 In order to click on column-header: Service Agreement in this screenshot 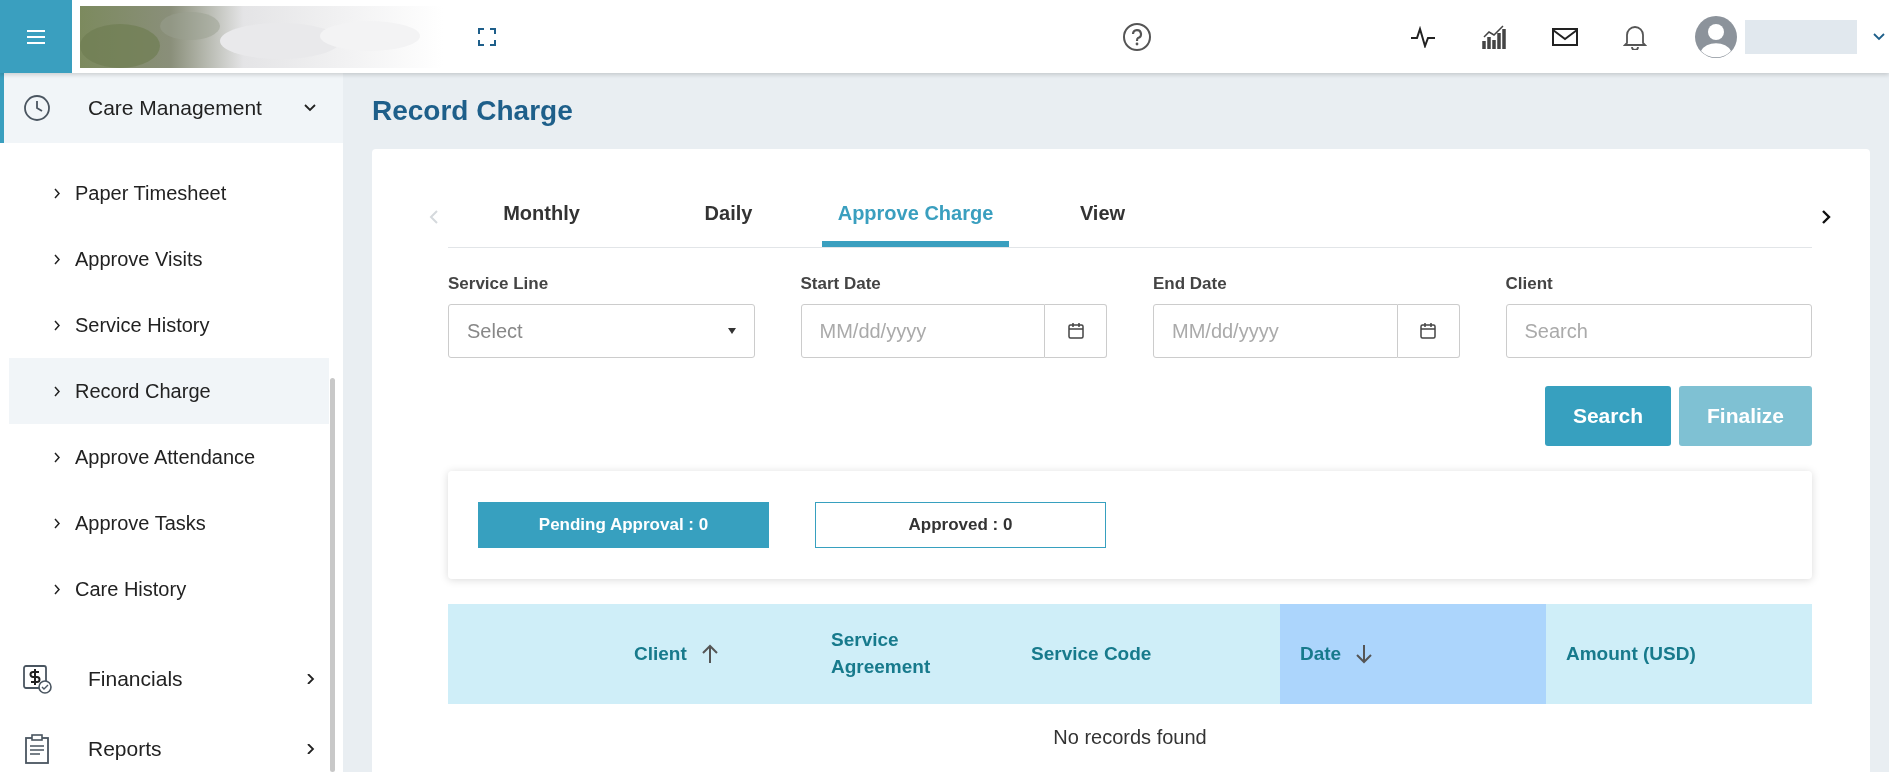, I will do `click(911, 654)`.